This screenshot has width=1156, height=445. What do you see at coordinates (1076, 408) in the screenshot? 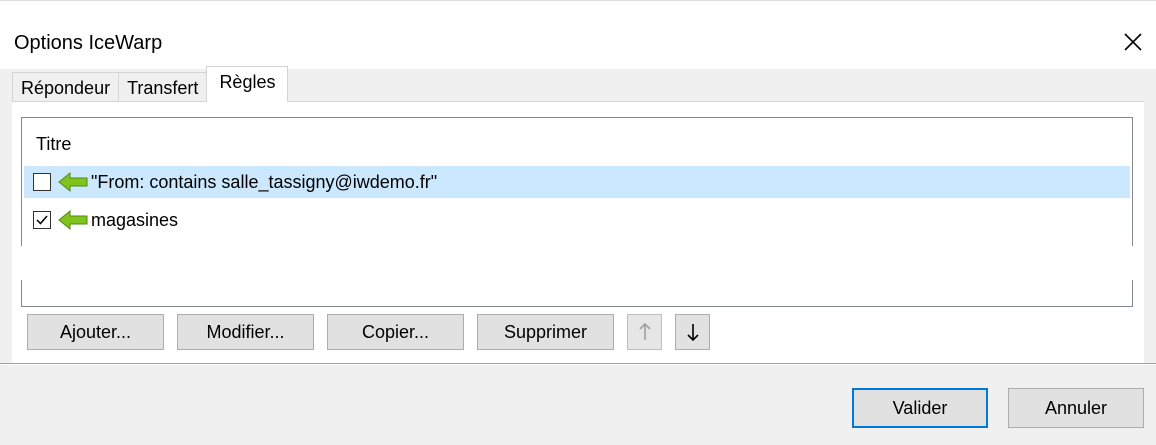
I see `cancel-button: Annuler` at bounding box center [1076, 408].